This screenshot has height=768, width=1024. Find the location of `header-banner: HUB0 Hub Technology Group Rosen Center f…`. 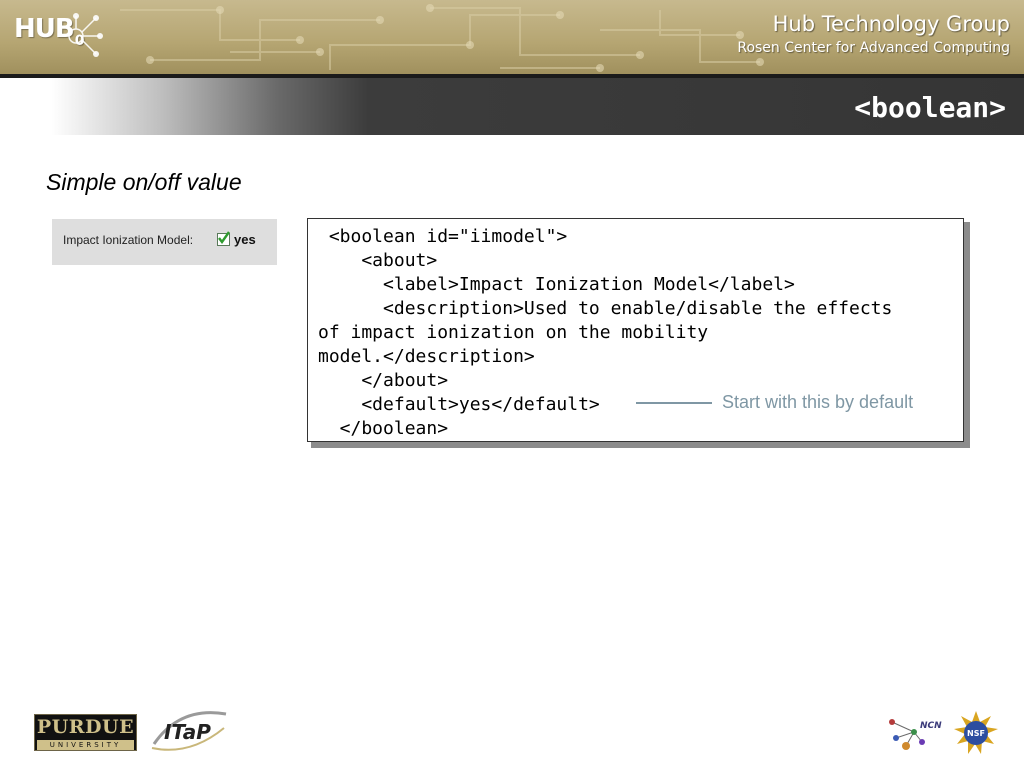

header-banner: HUB0 Hub Technology Group Rosen Center f… is located at coordinates (512, 38).